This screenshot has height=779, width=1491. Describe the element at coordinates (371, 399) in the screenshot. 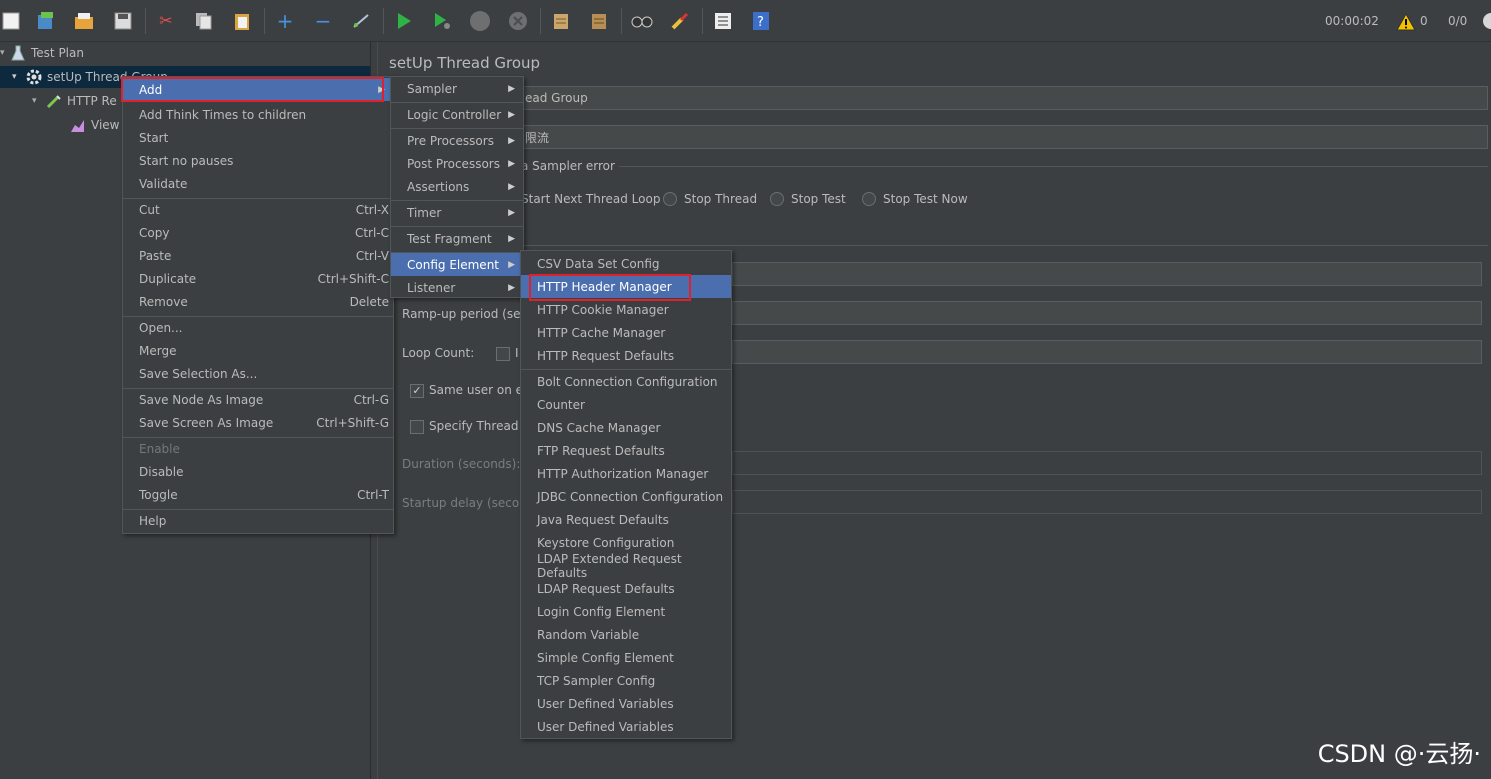

I see `menu-item-shortcut: Ctrl-G` at that location.